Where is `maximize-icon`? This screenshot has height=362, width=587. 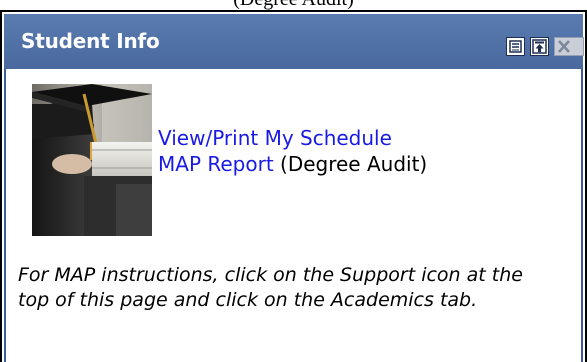 maximize-icon is located at coordinates (539, 46).